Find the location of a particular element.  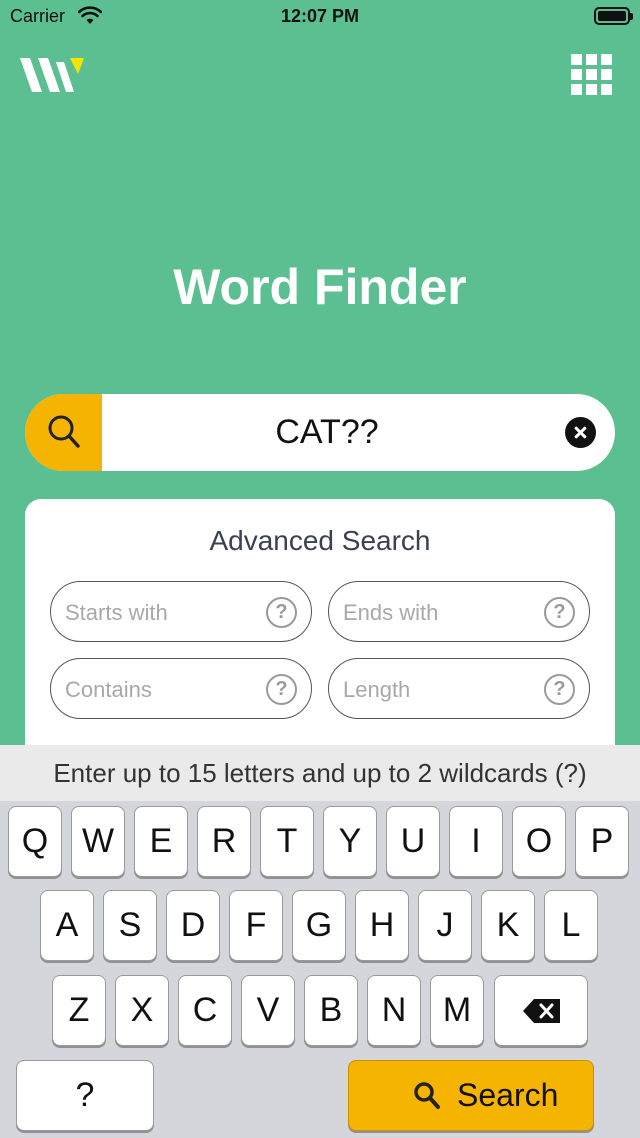

key-h: H is located at coordinates (382, 925).